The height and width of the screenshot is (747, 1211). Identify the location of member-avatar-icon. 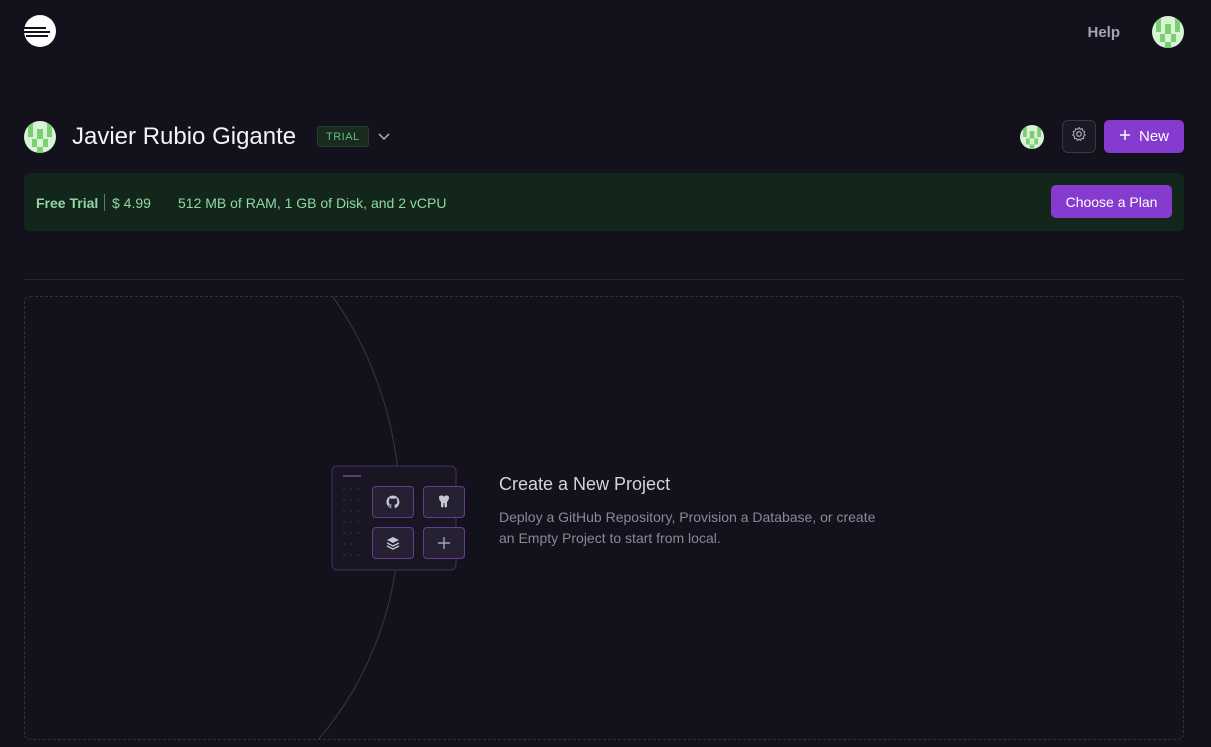
(1032, 137).